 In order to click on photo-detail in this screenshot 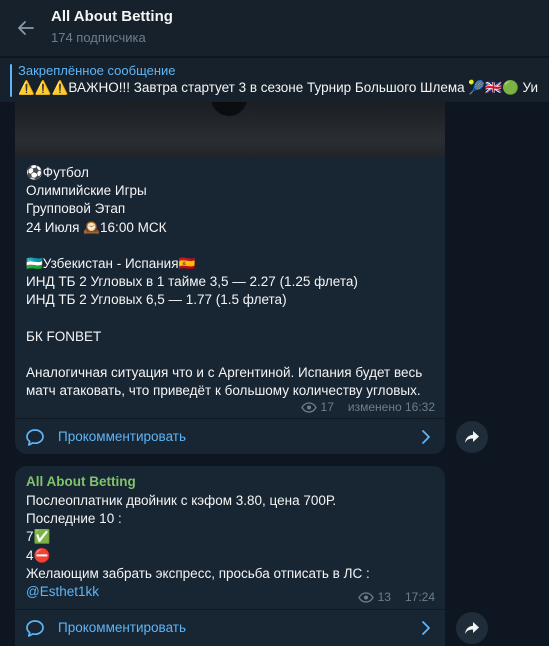, I will do `click(229, 109)`.